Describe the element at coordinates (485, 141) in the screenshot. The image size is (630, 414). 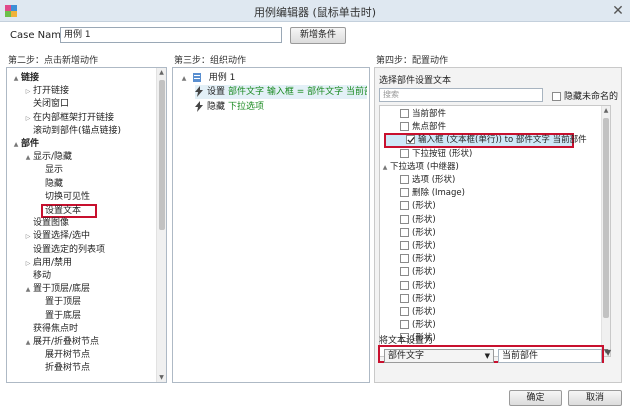
I see `widget-item: 输入框 (文本框(单行)) to 部件文字 当前部件` at that location.